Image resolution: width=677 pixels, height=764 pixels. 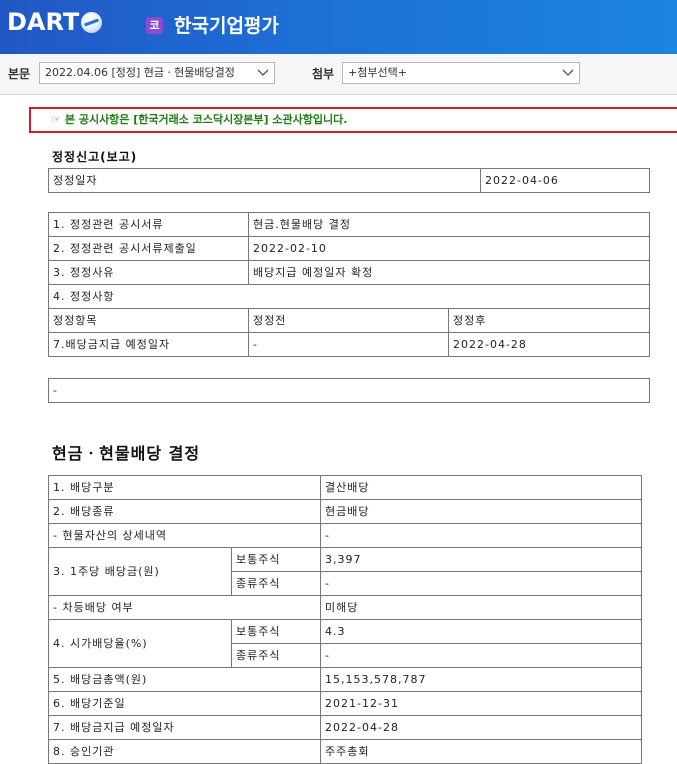 I want to click on record-date-label: 6. 배당기준일, so click(x=184, y=703).